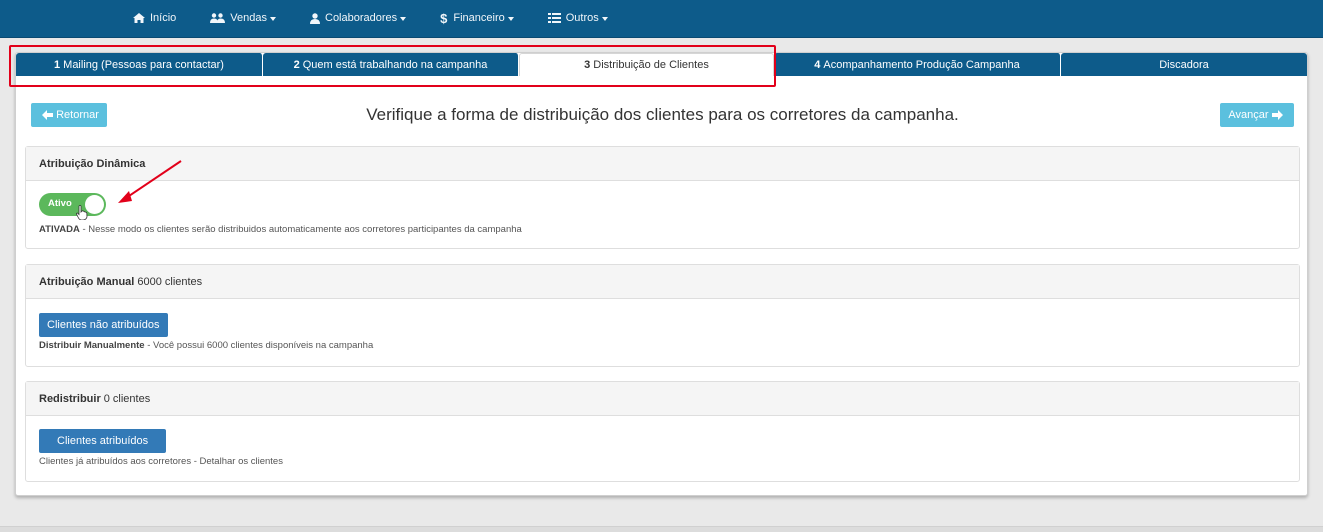 Image resolution: width=1323 pixels, height=532 pixels. Describe the element at coordinates (817, 64) in the screenshot. I see `tab-number: 4` at that location.